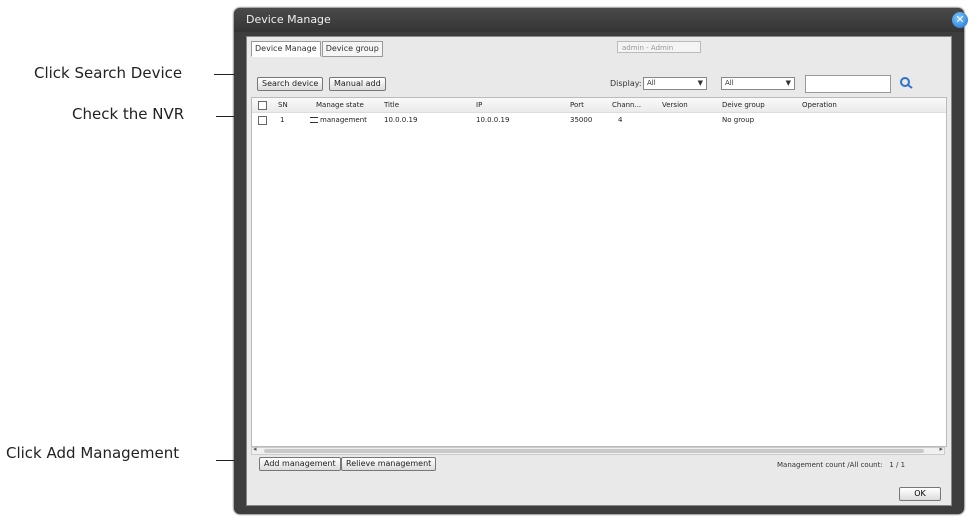 This screenshot has width=973, height=518. What do you see at coordinates (651, 83) in the screenshot?
I see `display-filter-value: All` at bounding box center [651, 83].